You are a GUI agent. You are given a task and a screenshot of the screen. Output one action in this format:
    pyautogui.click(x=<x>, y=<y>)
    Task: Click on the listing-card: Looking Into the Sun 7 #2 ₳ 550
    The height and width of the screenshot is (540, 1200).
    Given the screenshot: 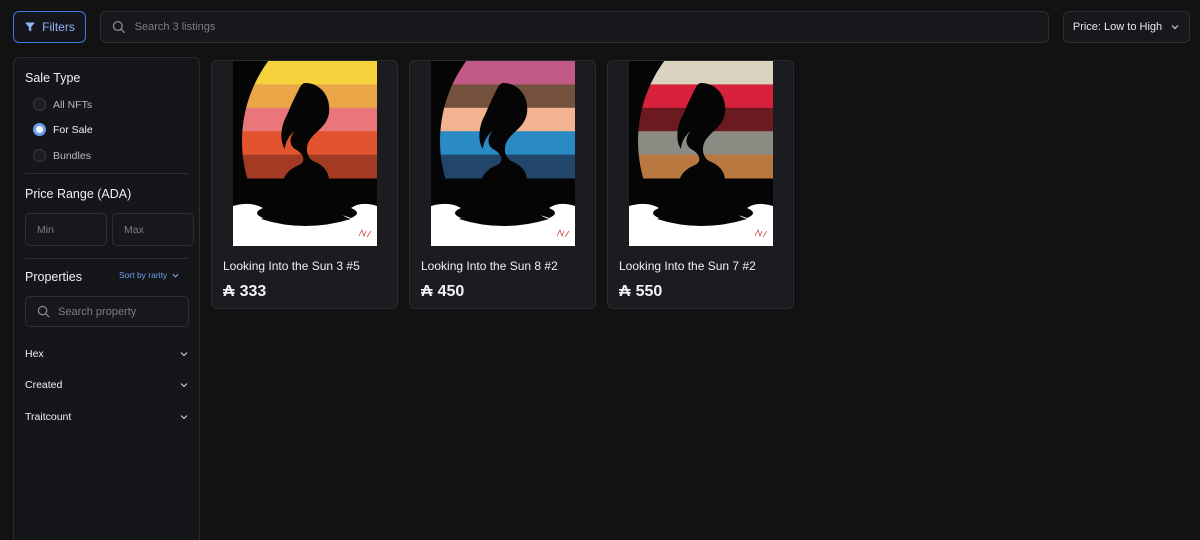 What is the action you would take?
    pyautogui.click(x=700, y=184)
    